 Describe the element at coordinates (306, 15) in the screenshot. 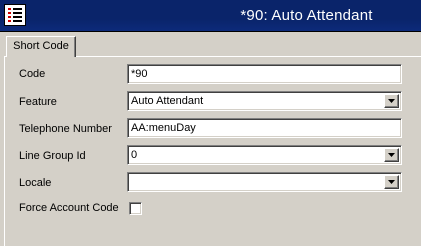

I see `window-title: *90: Auto Attendant` at that location.